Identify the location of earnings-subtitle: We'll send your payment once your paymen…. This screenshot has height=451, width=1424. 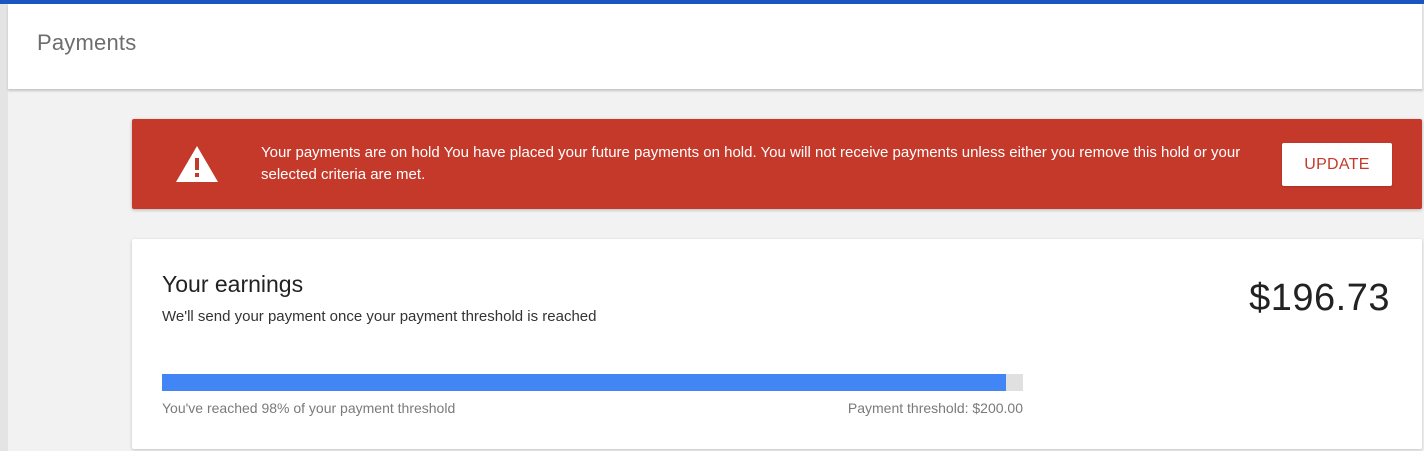
(379, 316).